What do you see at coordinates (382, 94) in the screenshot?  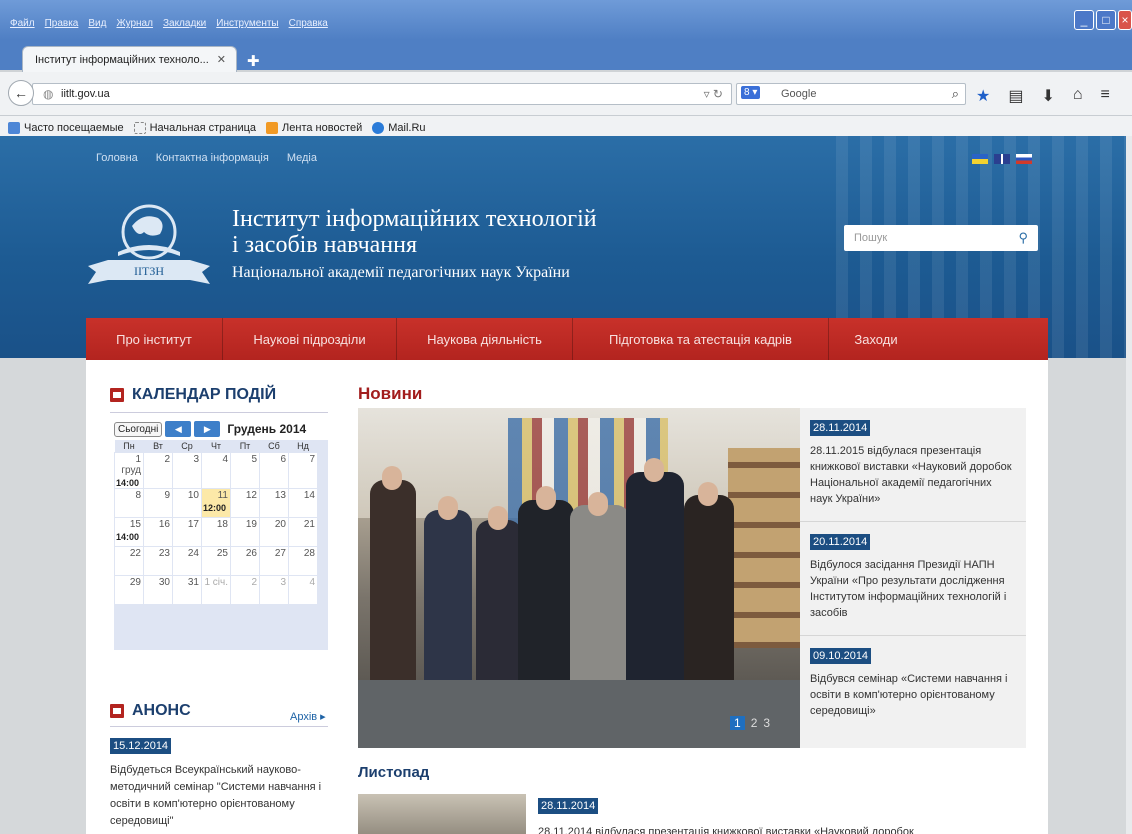 I see `address-bar: ◍ iitlt.gov.ua ▿ ↻` at bounding box center [382, 94].